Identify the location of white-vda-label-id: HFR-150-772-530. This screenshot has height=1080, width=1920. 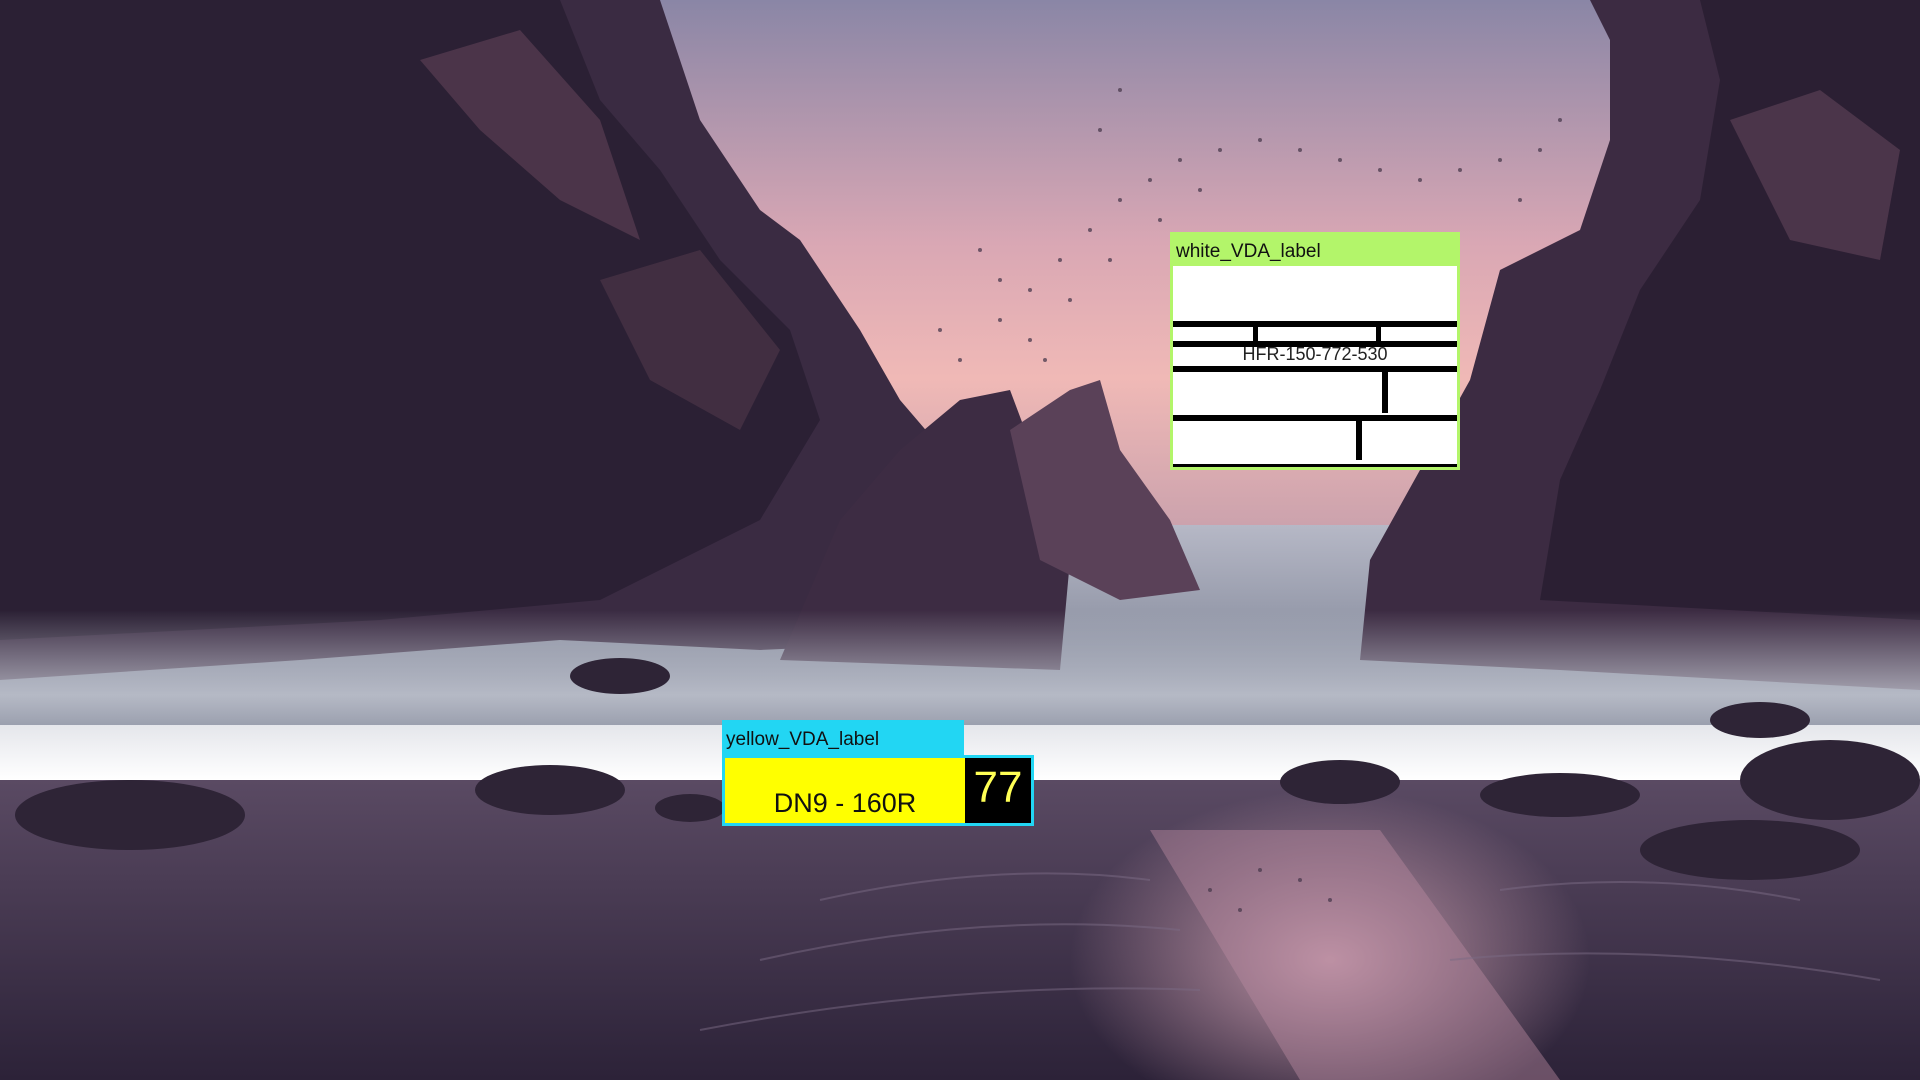
(1315, 354).